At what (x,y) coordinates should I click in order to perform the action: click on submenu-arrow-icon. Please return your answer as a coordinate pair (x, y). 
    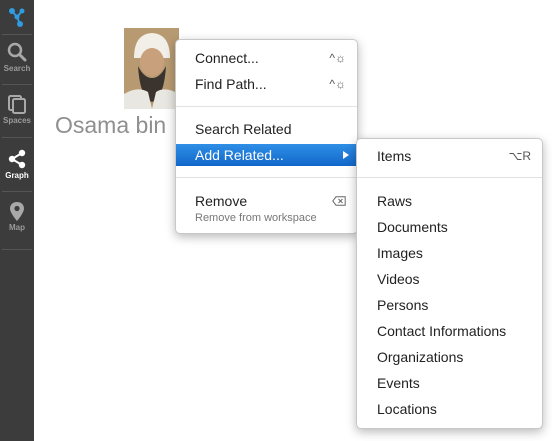
    Looking at the image, I should click on (346, 155).